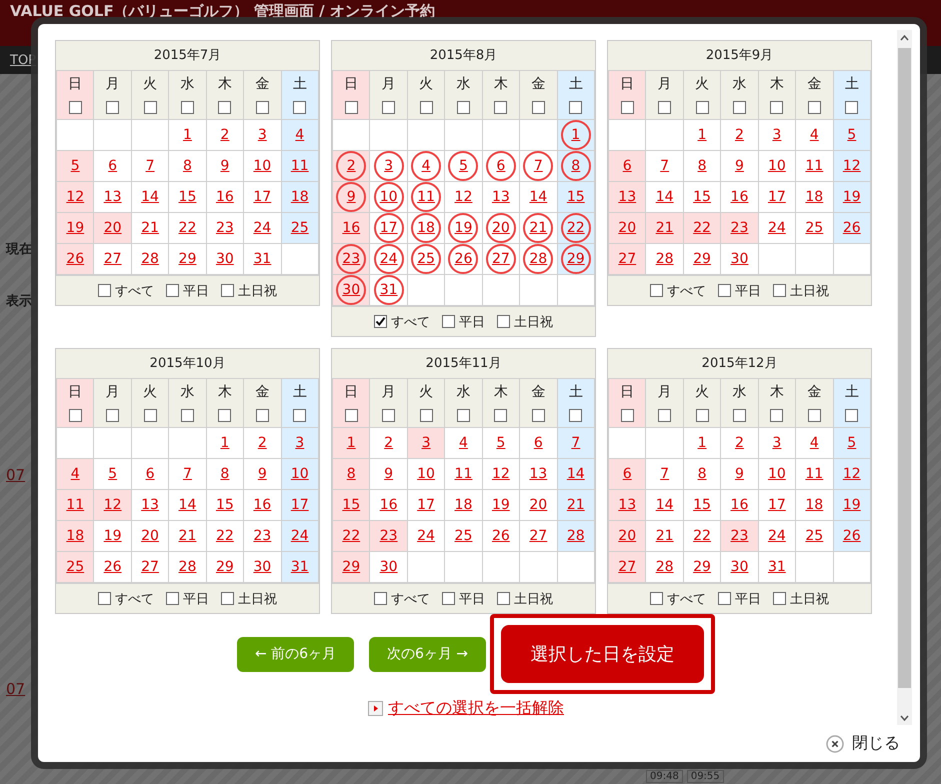  Describe the element at coordinates (476, 708) in the screenshot. I see `clear-selection-link: すべての選択を一括解除` at that location.